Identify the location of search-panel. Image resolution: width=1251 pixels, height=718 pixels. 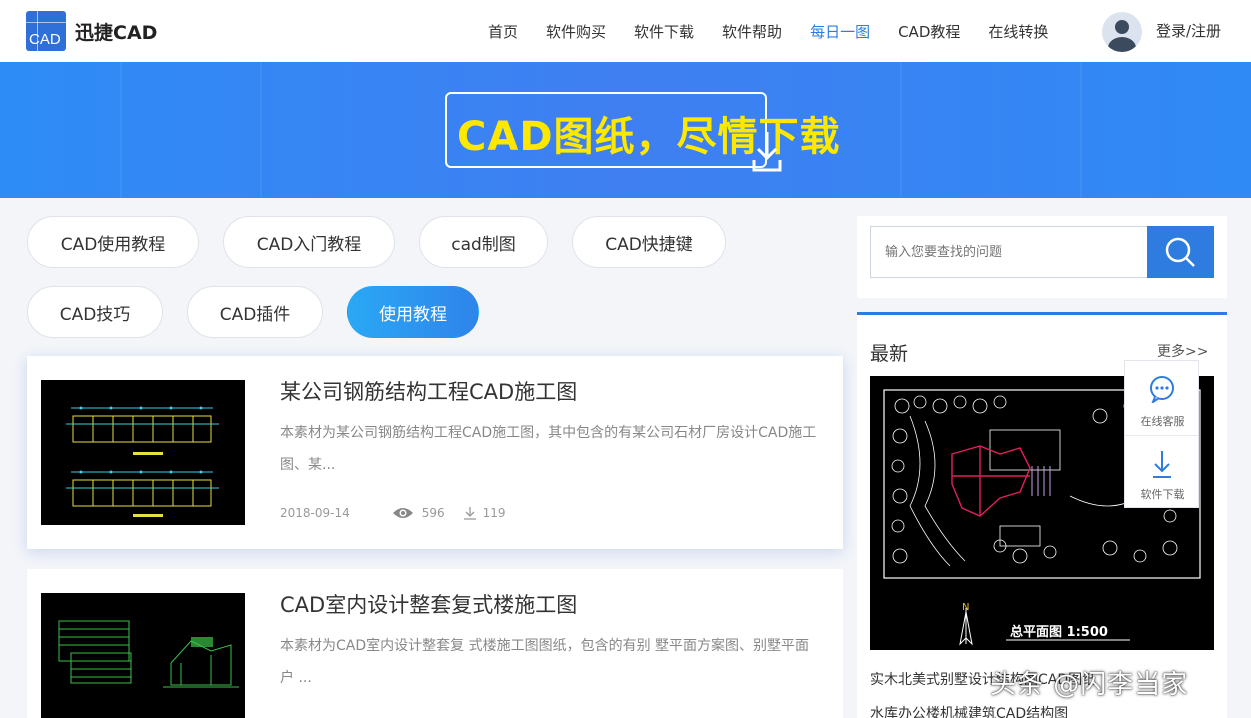
(1042, 257).